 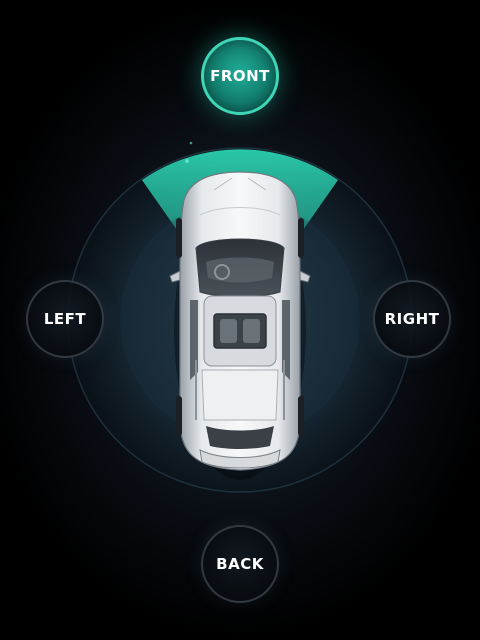 I want to click on left-camera-label: LEFT, so click(x=65, y=319).